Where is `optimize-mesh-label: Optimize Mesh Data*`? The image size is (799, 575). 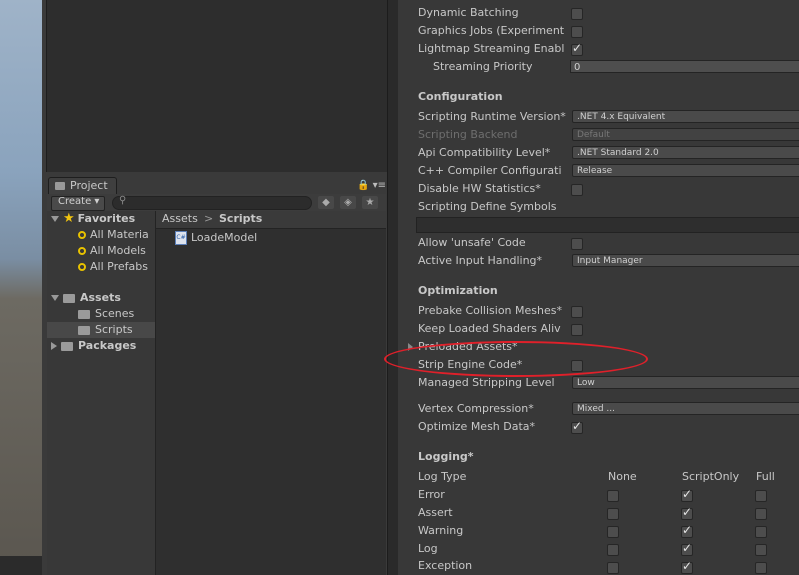 optimize-mesh-label: Optimize Mesh Data* is located at coordinates (477, 426).